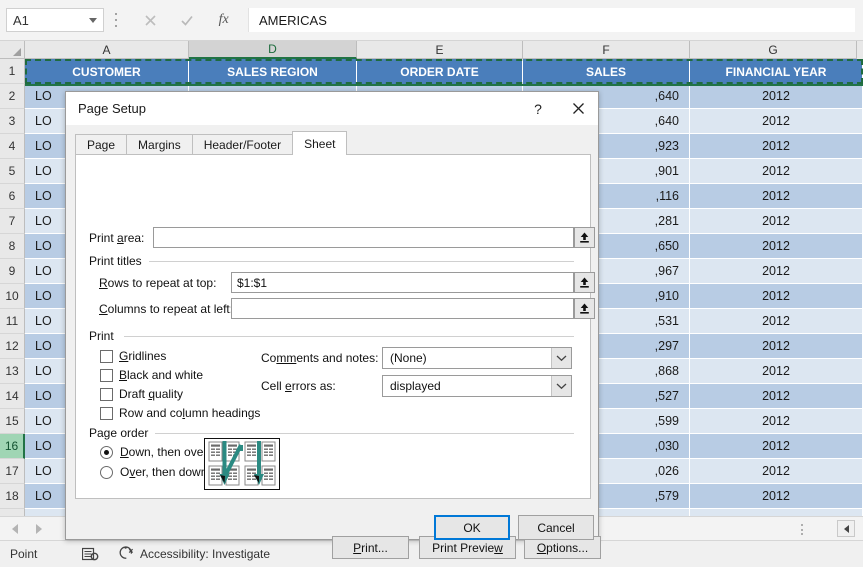  I want to click on horizontal-scroll-left-button, so click(846, 528).